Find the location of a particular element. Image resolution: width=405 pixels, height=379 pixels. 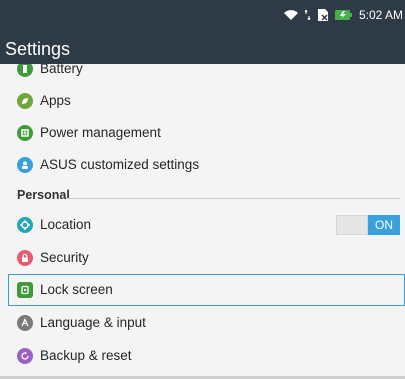

settings-item-battery: Battery is located at coordinates (202, 74).